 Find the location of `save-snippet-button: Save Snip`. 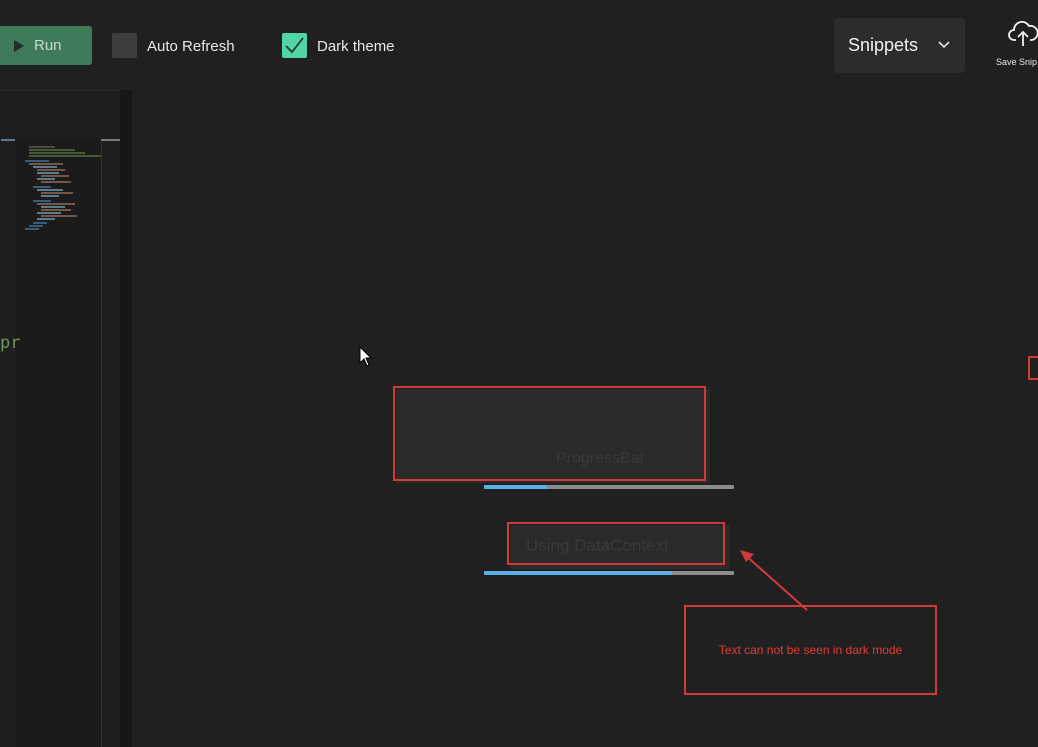

save-snippet-button: Save Snip is located at coordinates (1015, 48).